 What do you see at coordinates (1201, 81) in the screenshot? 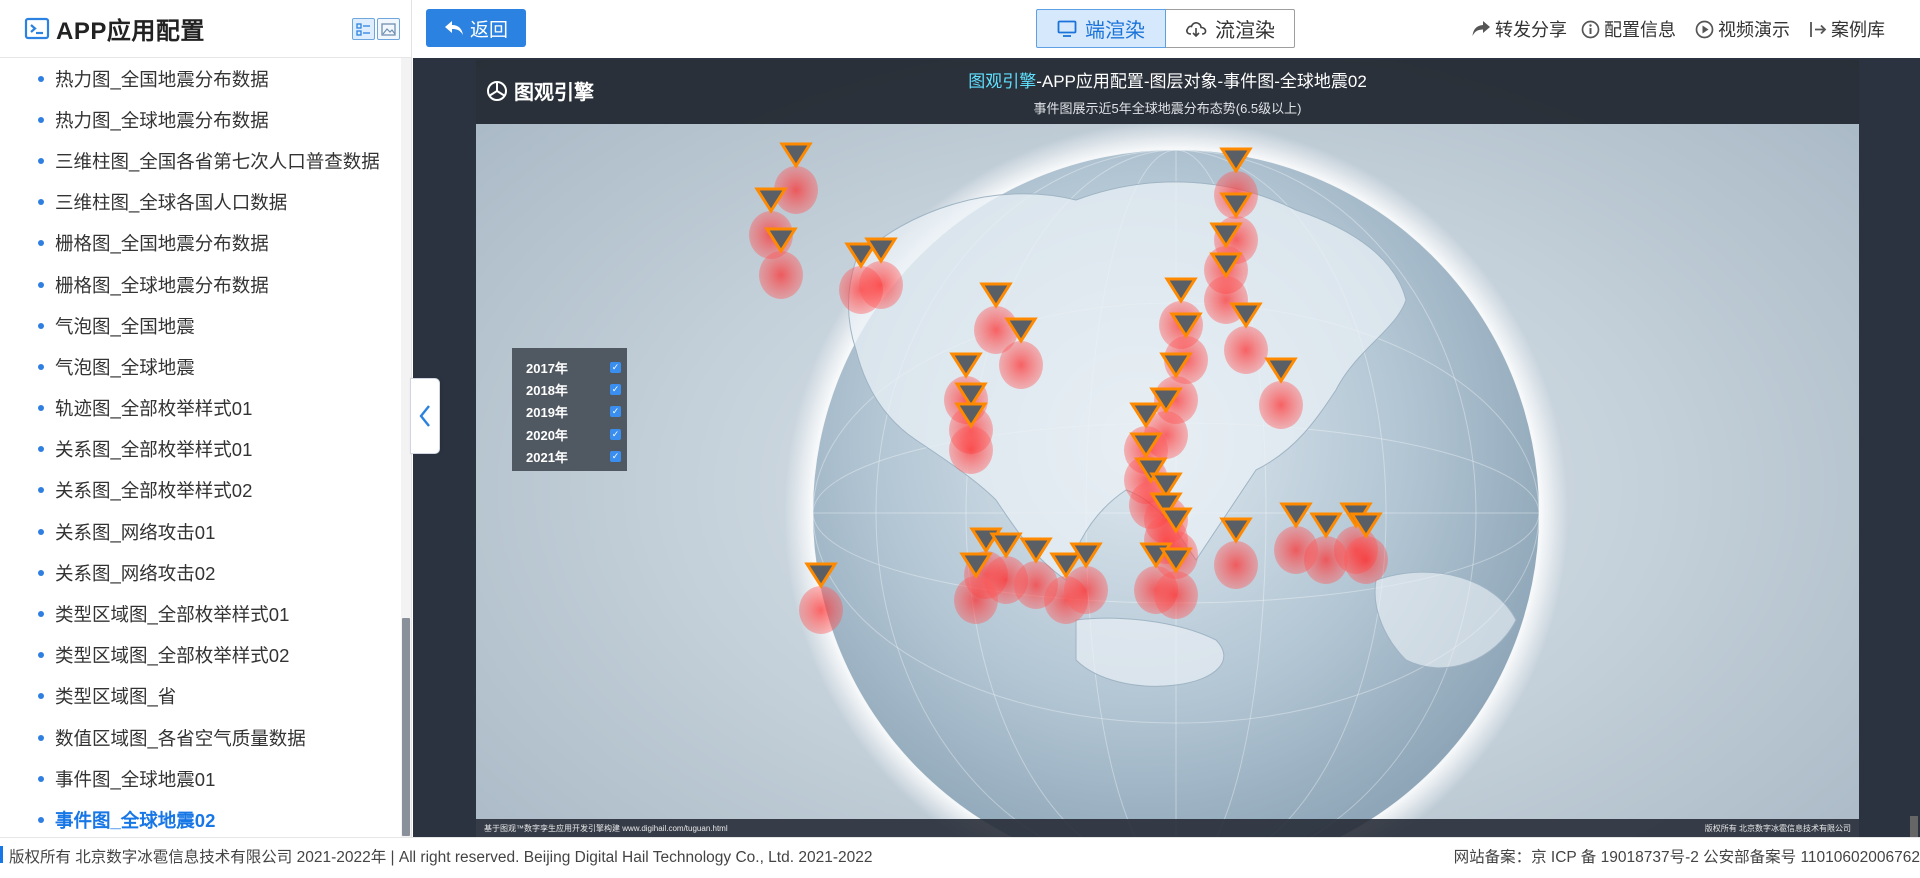
I see `scene-title-text: -APP应用配置-图层对象-事件图-全球地震02` at bounding box center [1201, 81].